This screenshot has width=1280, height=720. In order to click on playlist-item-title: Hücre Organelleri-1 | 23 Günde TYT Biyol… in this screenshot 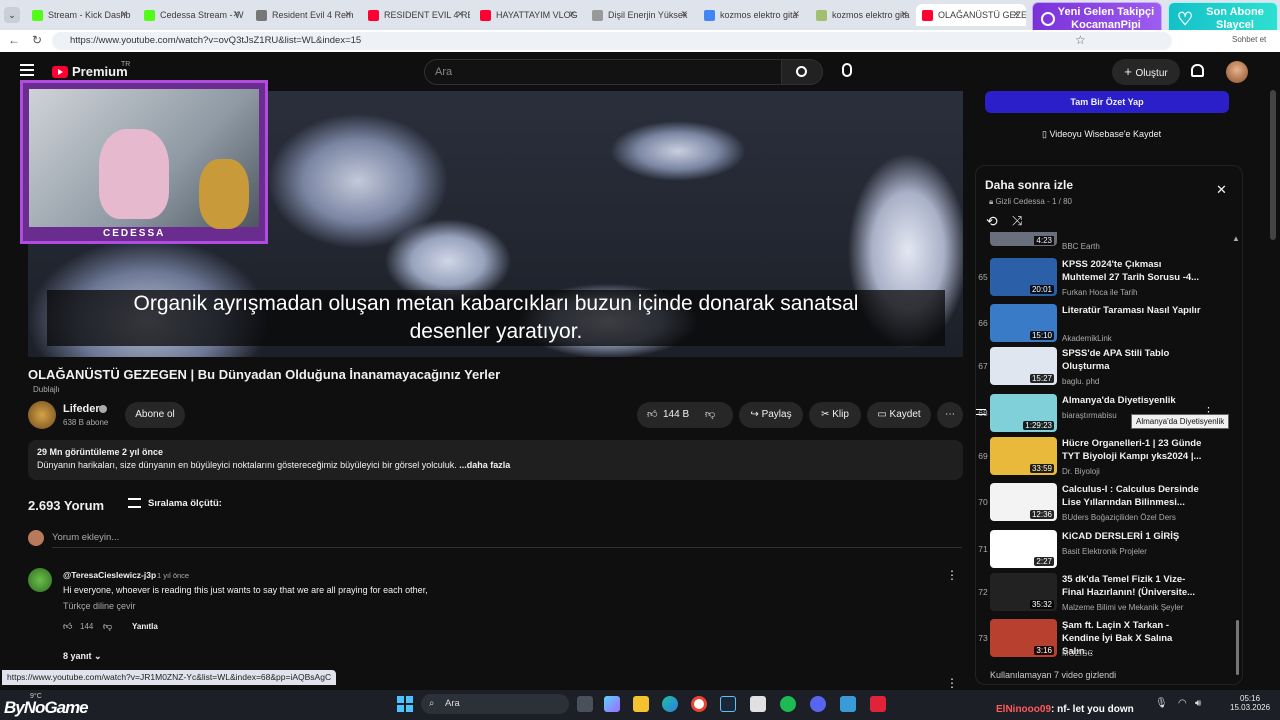, I will do `click(1132, 450)`.